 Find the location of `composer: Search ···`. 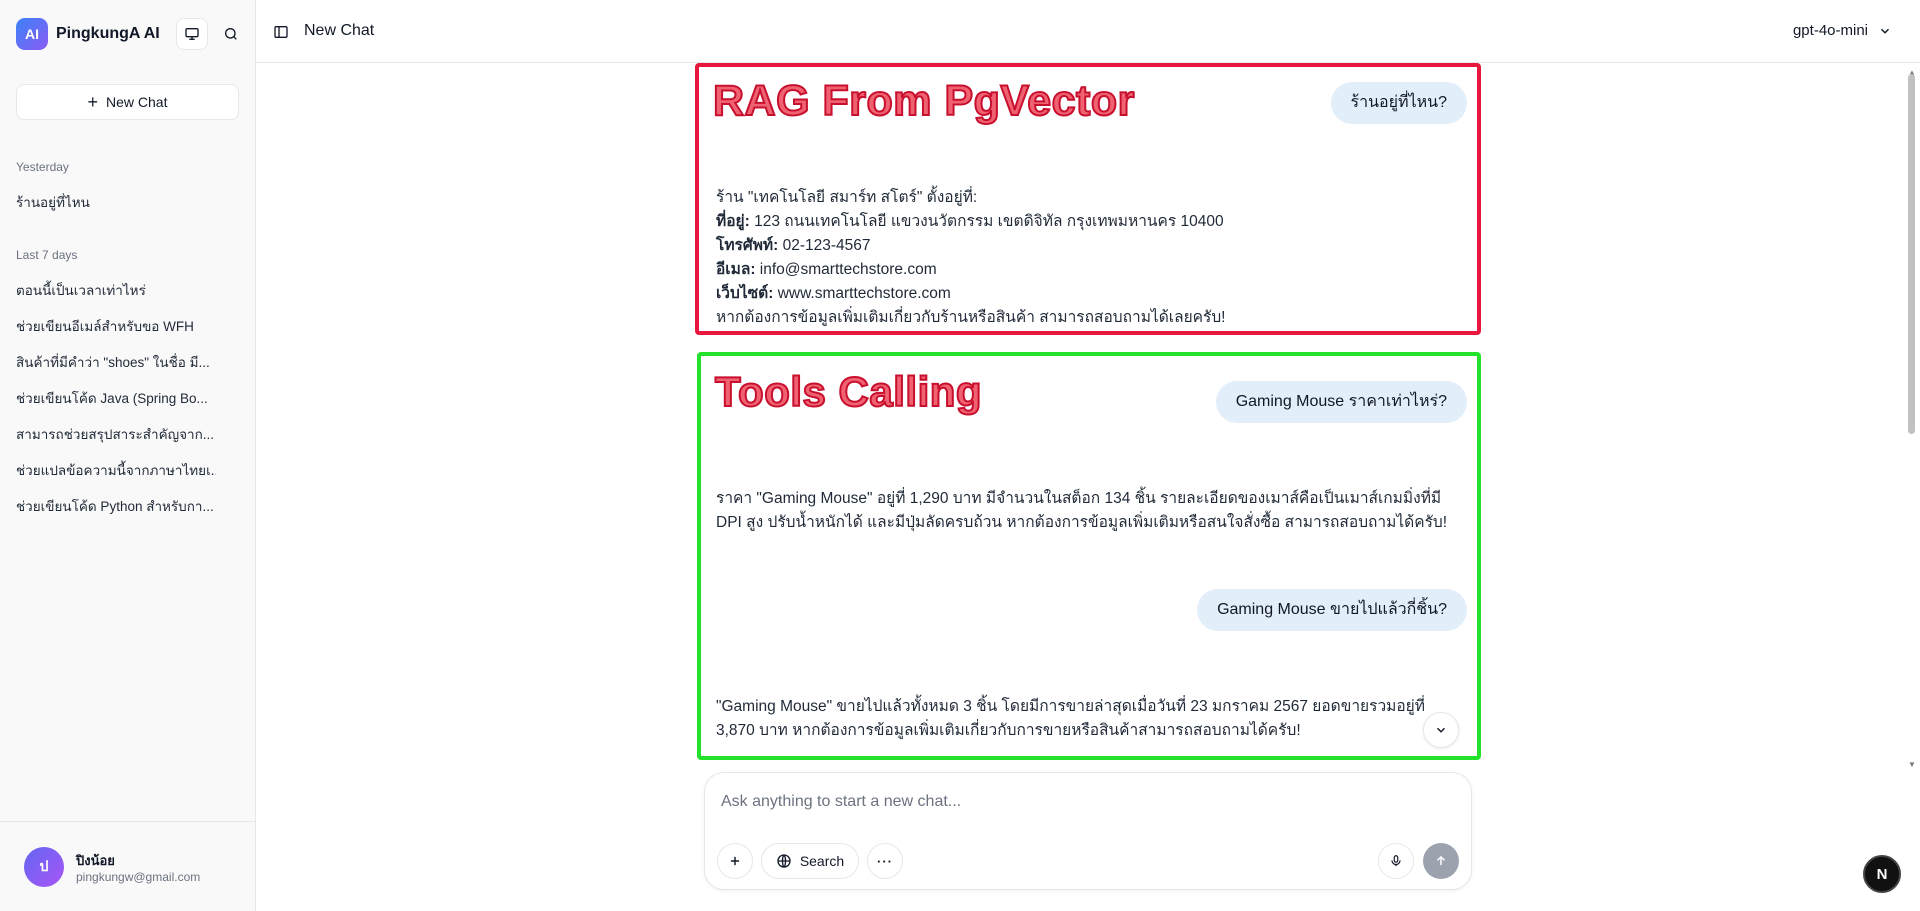

composer: Search ··· is located at coordinates (1088, 831).